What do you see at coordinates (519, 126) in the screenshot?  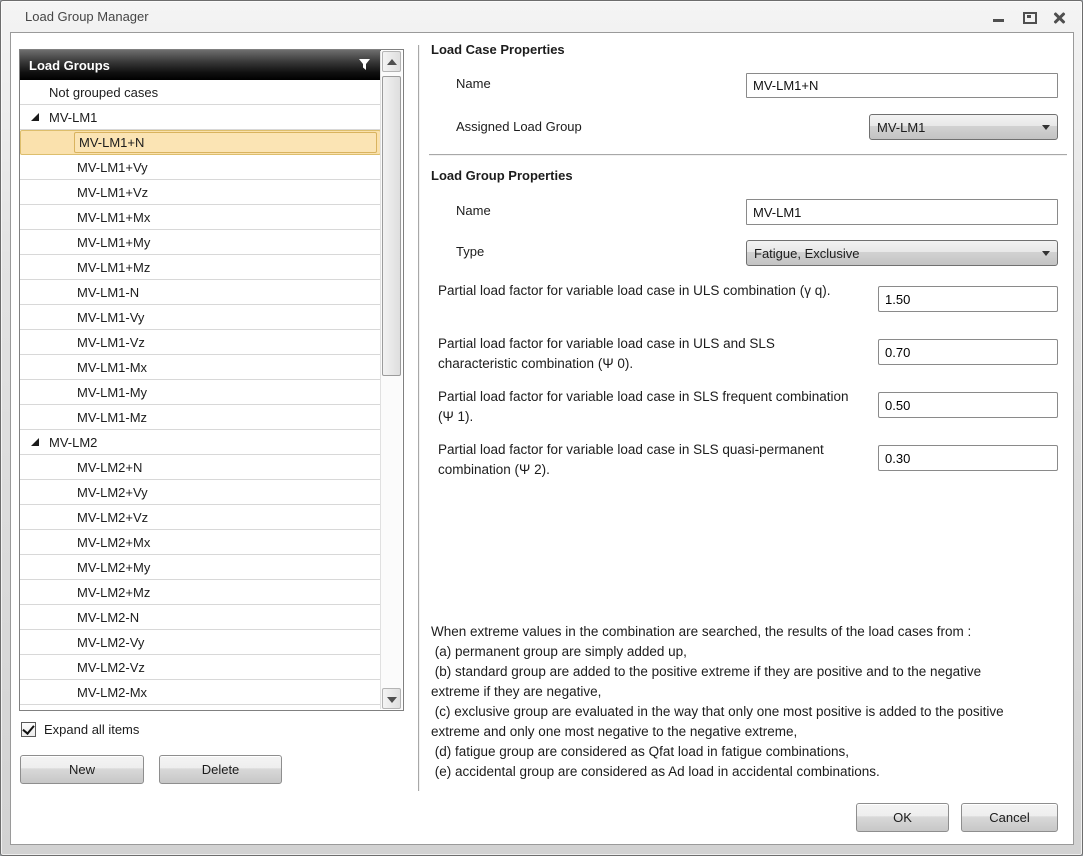 I see `assigned-load-group-label: Assigned Load Group` at bounding box center [519, 126].